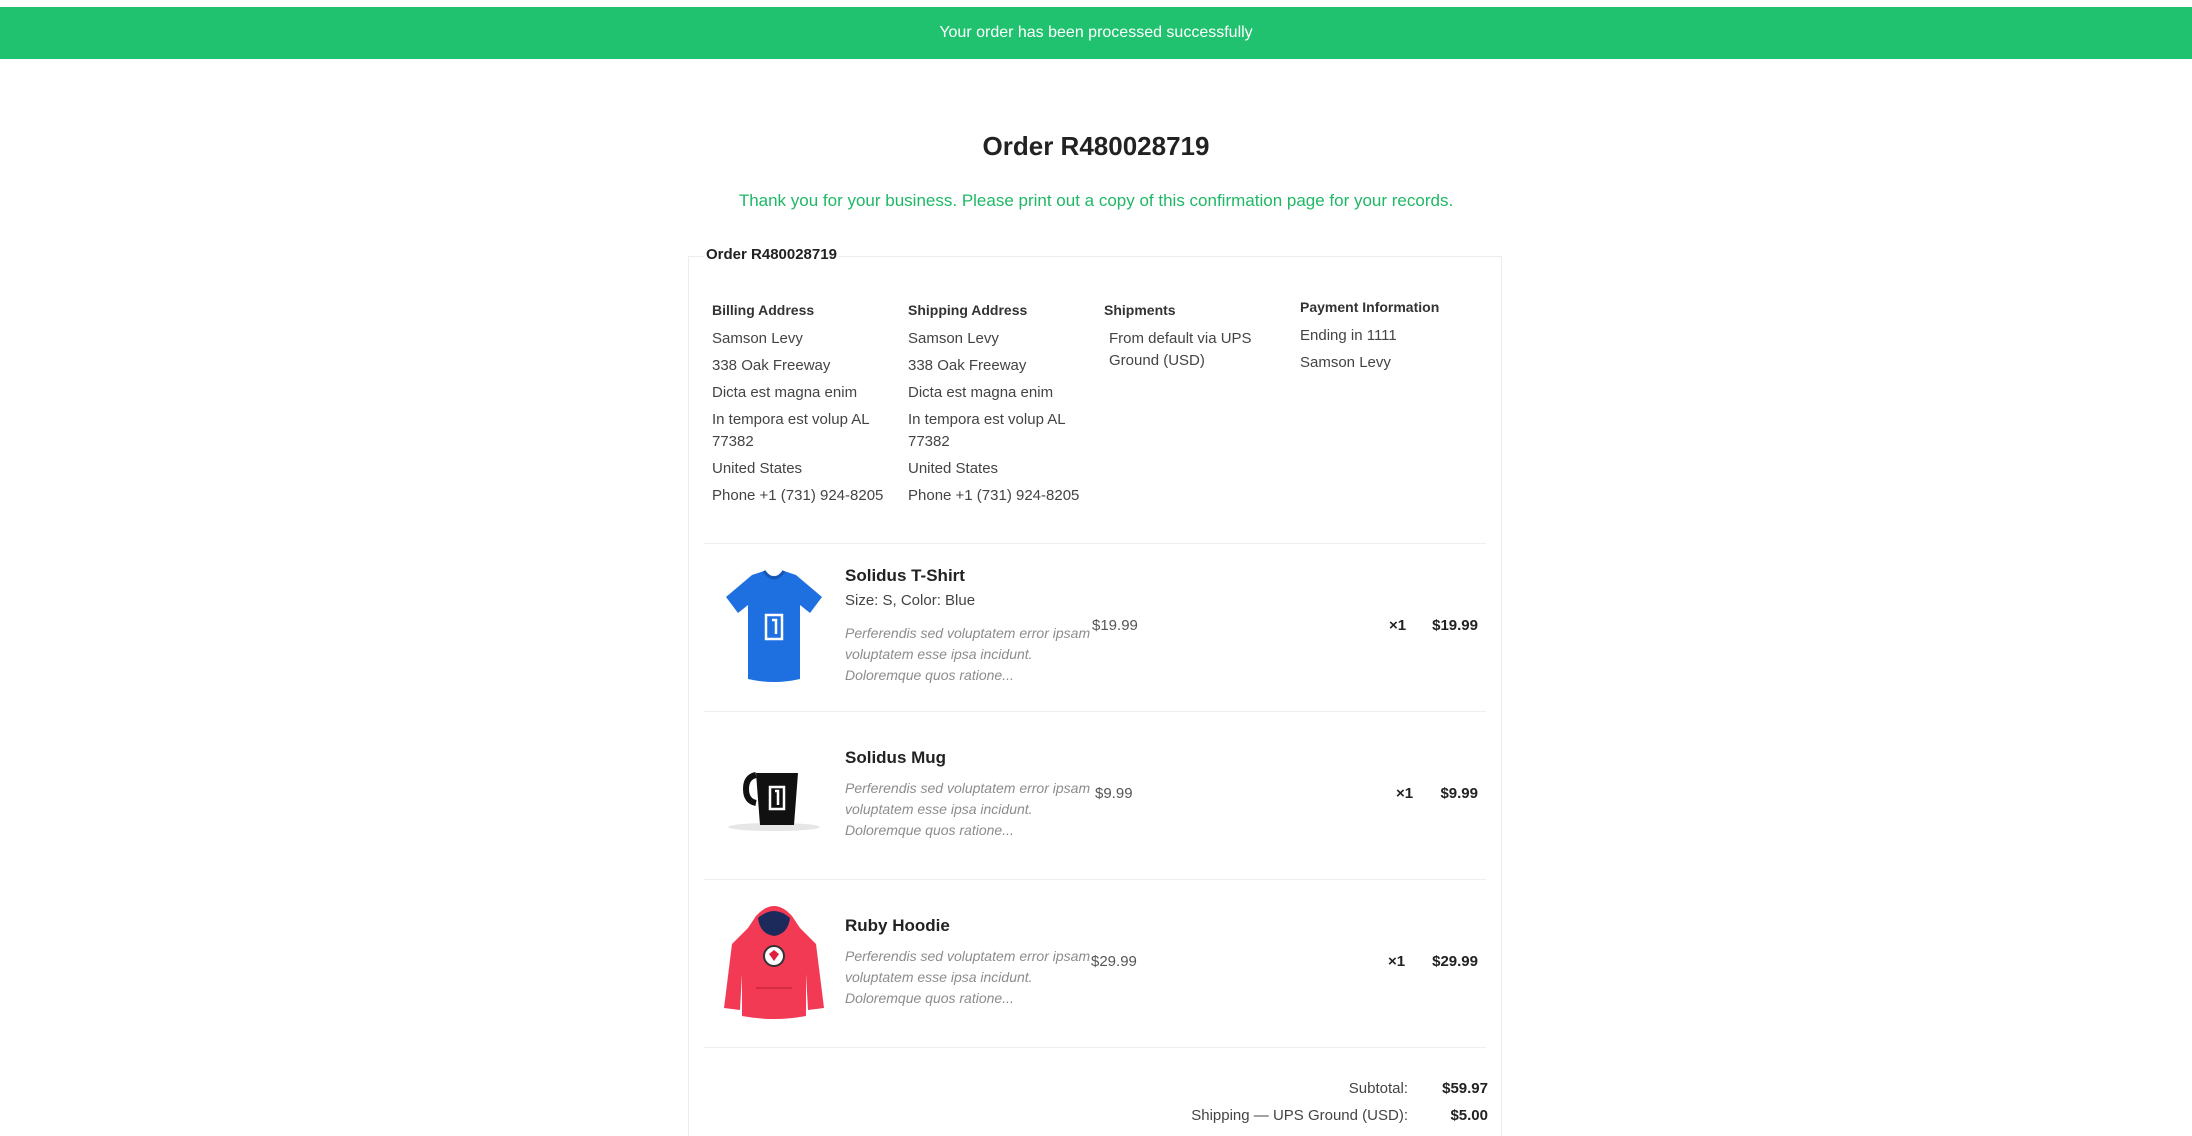 This screenshot has height=1136, width=2192. What do you see at coordinates (1299, 1115) in the screenshot?
I see `shipping-cost-label: Shipping — UPS Ground (USD):` at bounding box center [1299, 1115].